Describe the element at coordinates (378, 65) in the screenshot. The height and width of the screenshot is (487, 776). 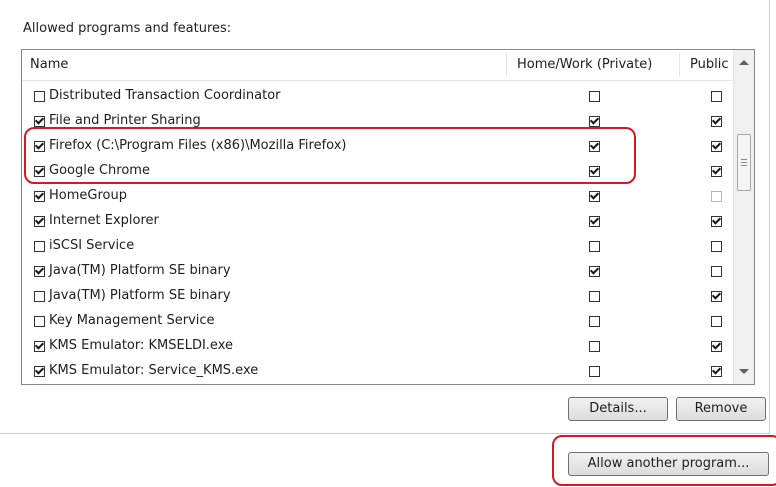
I see `list-header: Name Home/Work (Private) Public` at that location.